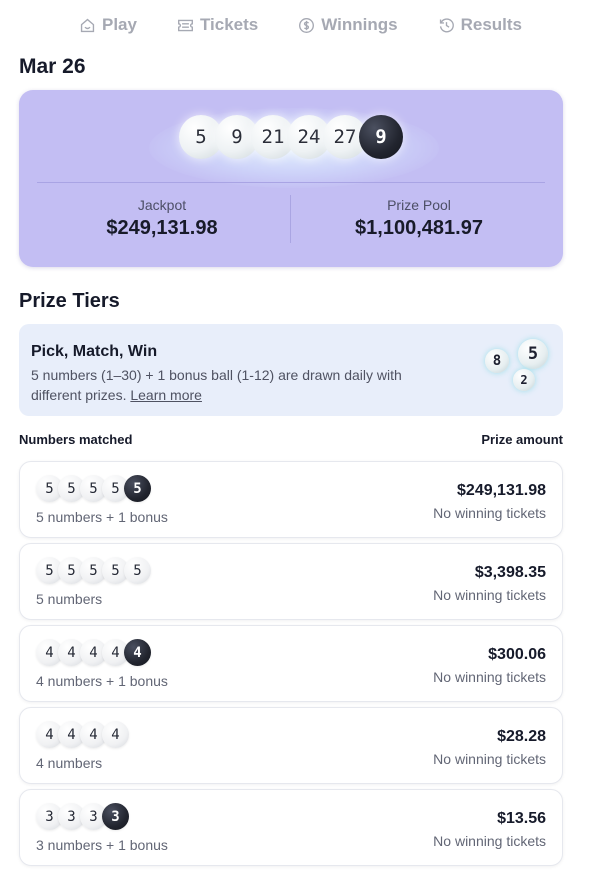  I want to click on jackpot-stat: Jackpot $249,131.98, so click(162, 218).